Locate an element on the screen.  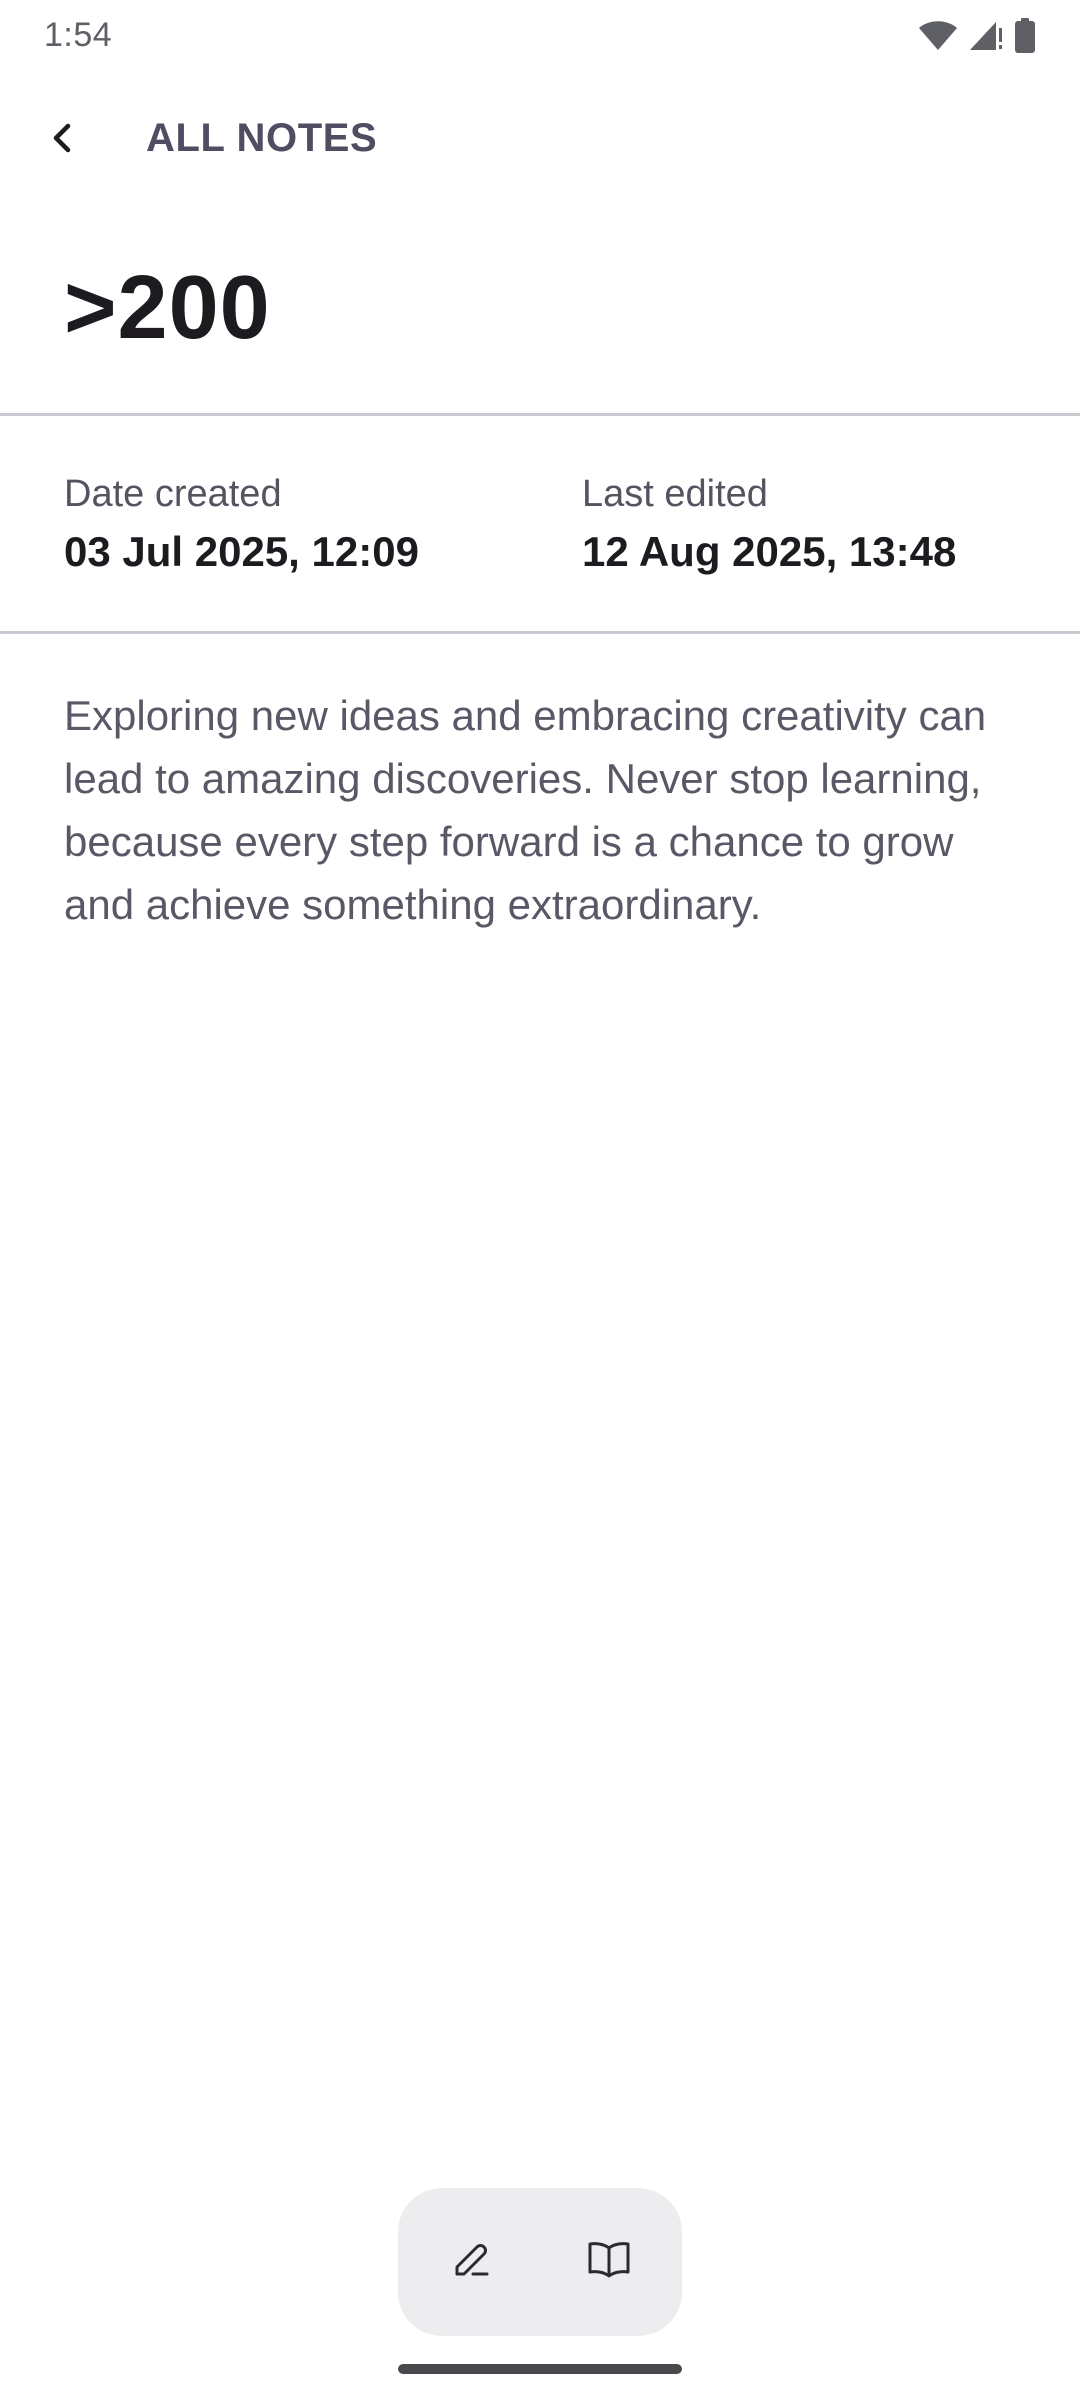
gesture-bar is located at coordinates (540, 2369).